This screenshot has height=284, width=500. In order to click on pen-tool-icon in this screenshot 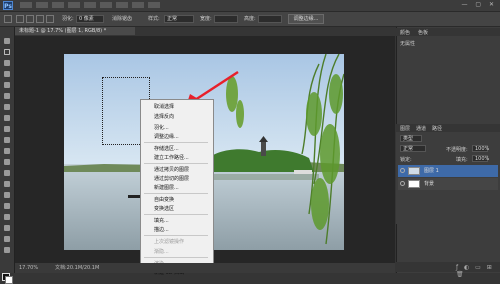, I will do `click(7, 195)`.